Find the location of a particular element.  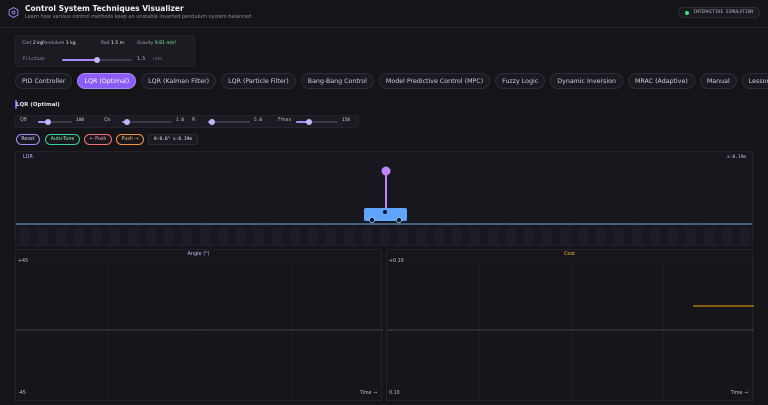

friction-label: Friction is located at coordinates (34, 59).